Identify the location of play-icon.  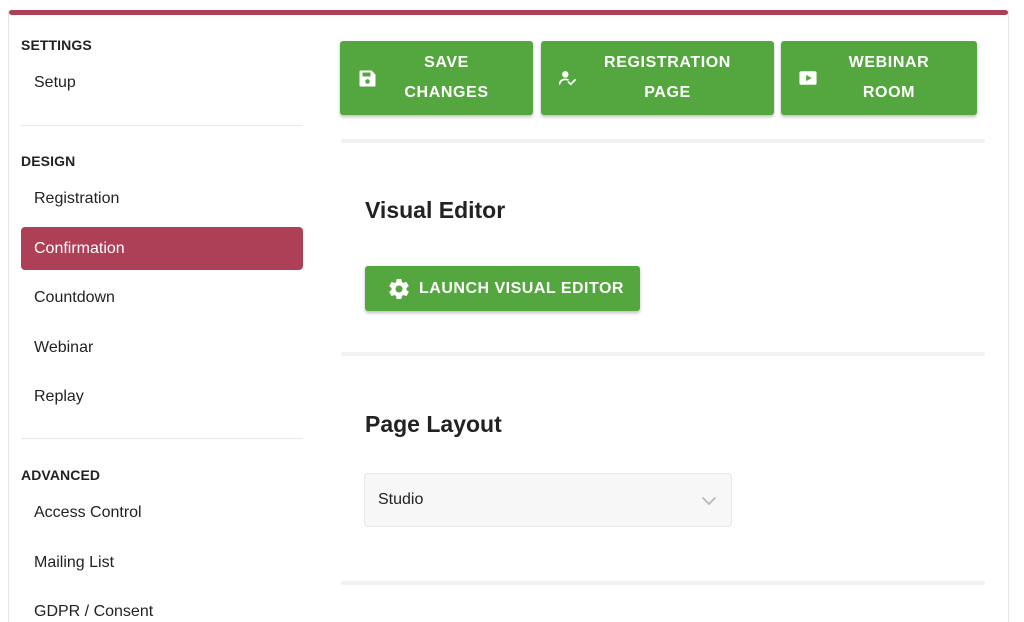
(808, 78).